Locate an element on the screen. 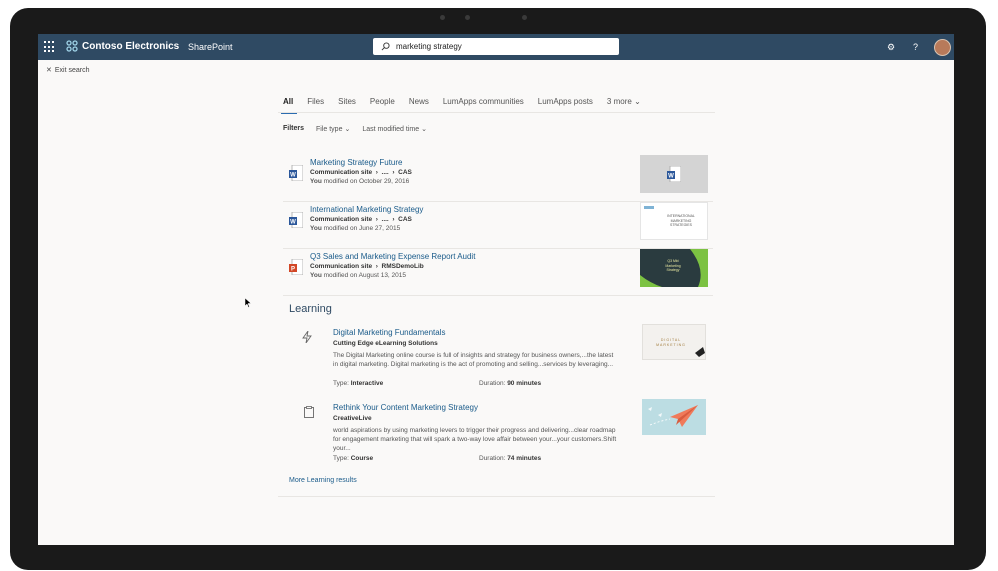 Image resolution: width=998 pixels, height=571 pixels. learning-source: CreativeLive is located at coordinates (352, 418).